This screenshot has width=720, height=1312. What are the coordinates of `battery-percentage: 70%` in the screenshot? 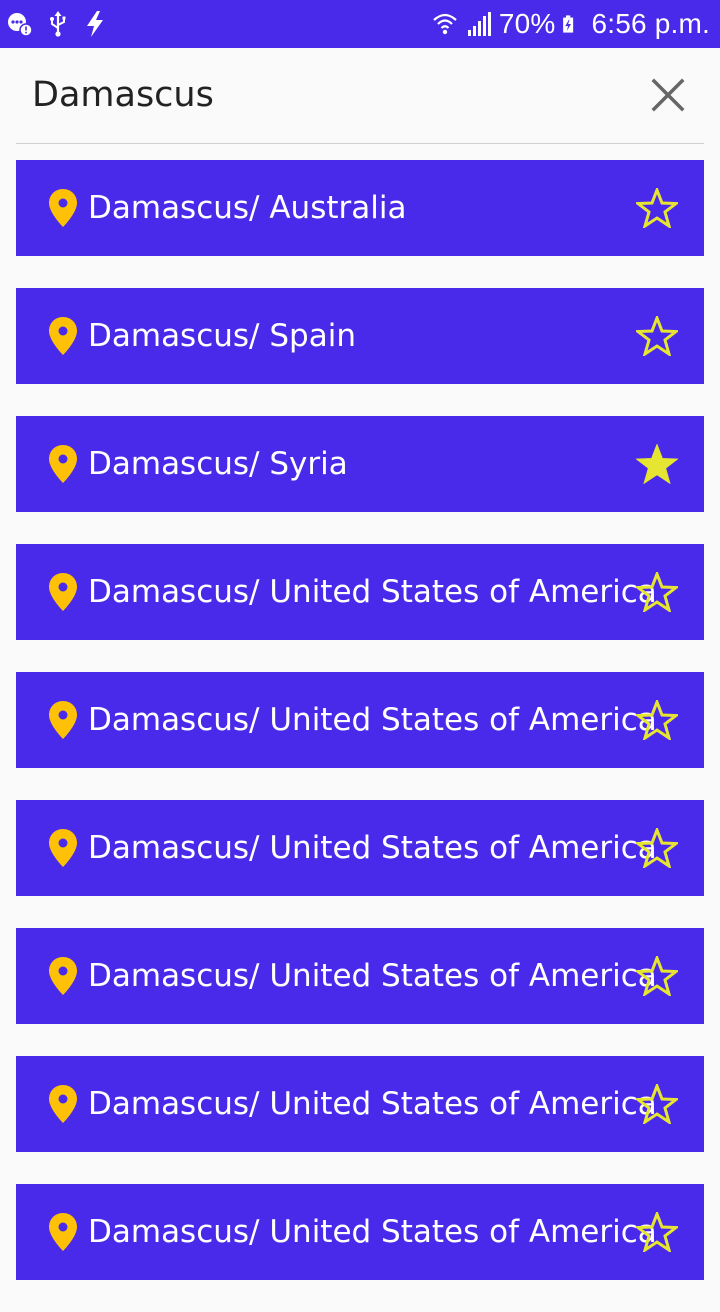 It's located at (527, 23).